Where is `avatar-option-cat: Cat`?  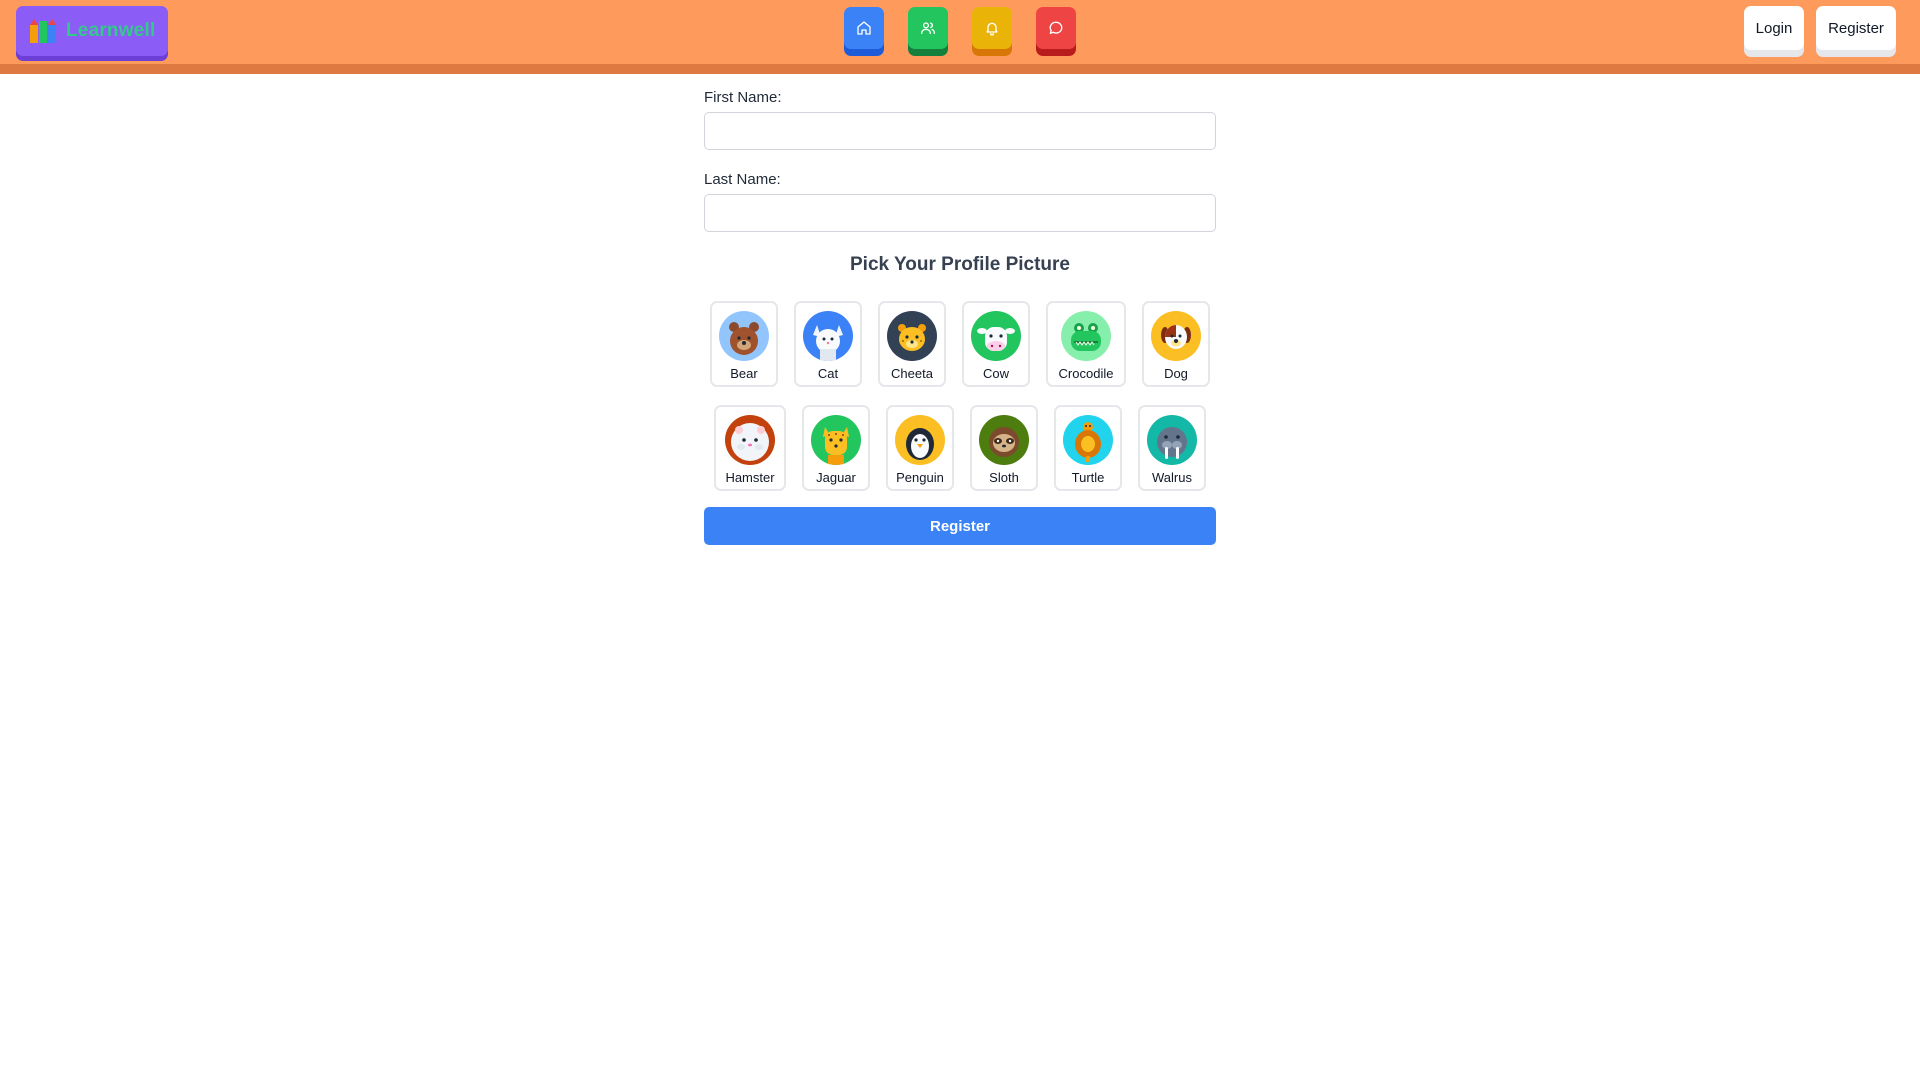
avatar-option-cat: Cat is located at coordinates (828, 344).